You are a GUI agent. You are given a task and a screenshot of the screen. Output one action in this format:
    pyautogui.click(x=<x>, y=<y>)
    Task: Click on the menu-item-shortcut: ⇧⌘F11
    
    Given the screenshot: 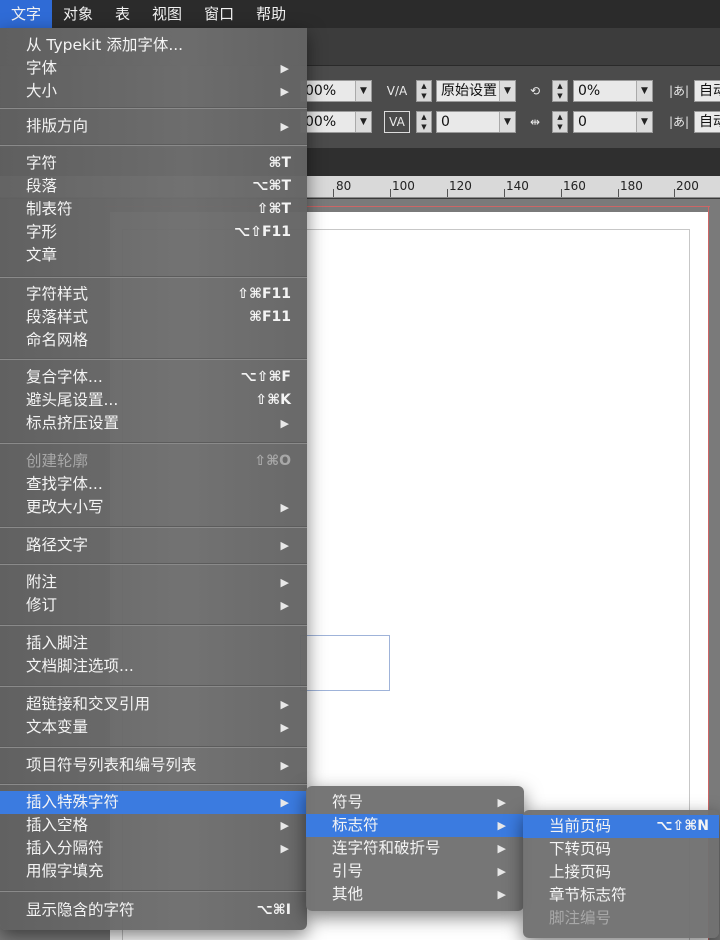 What is the action you would take?
    pyautogui.click(x=264, y=294)
    